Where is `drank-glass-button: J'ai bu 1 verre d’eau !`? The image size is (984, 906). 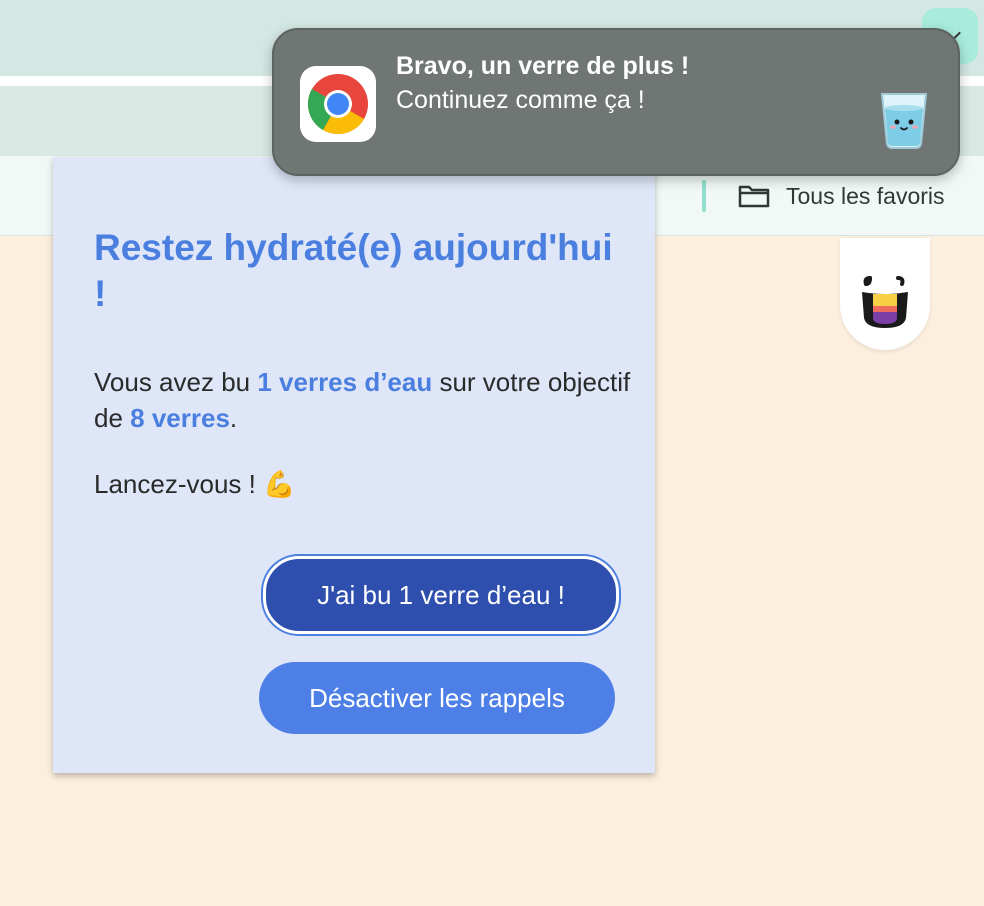 drank-glass-button: J'ai bu 1 verre d’eau ! is located at coordinates (441, 595).